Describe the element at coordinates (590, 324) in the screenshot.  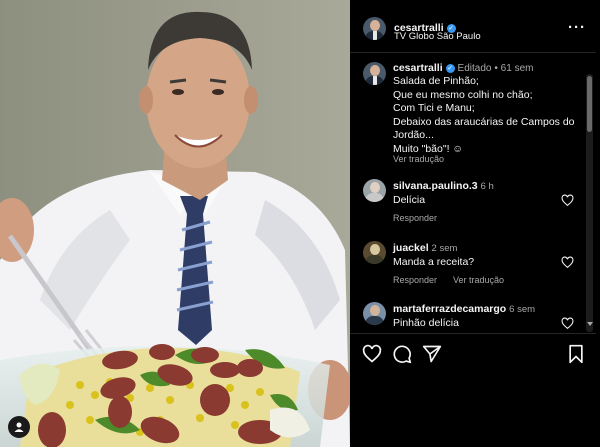
I see `scroll-down-arrow-icon` at that location.